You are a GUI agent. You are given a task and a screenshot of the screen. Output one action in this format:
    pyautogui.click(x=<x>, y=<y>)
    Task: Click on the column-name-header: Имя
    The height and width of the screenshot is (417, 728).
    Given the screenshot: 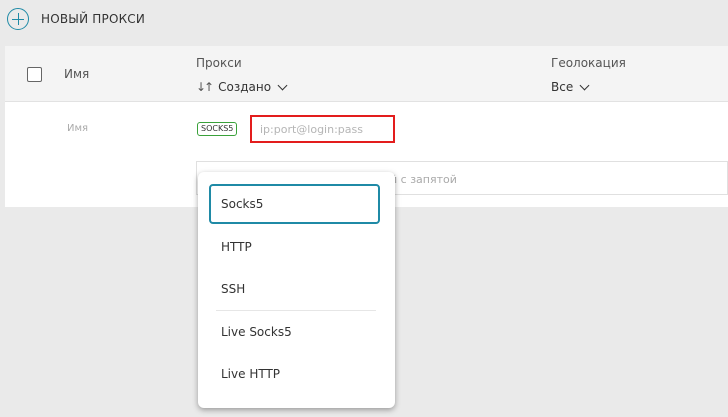 What is the action you would take?
    pyautogui.click(x=77, y=74)
    